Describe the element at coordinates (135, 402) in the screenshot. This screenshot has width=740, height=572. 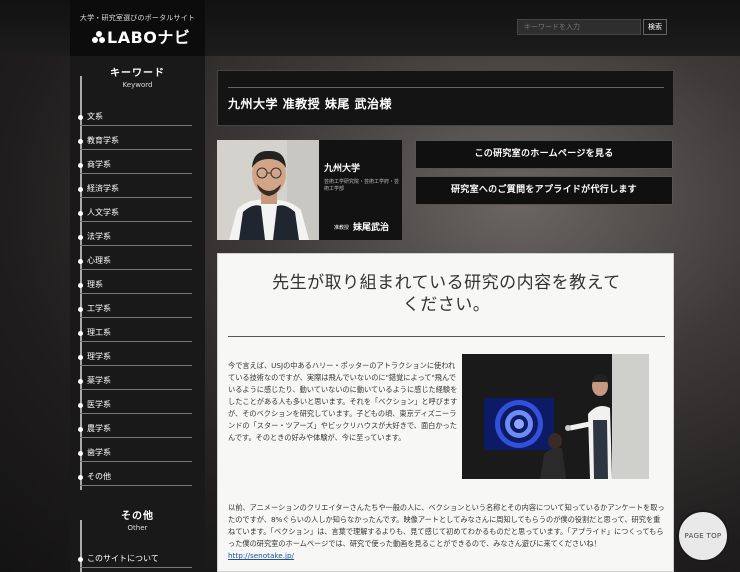
I see `sidebar-item-igaku: 医学系` at that location.